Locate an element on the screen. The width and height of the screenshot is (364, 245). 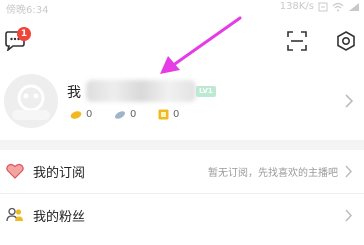
card-icon is located at coordinates (163, 114).